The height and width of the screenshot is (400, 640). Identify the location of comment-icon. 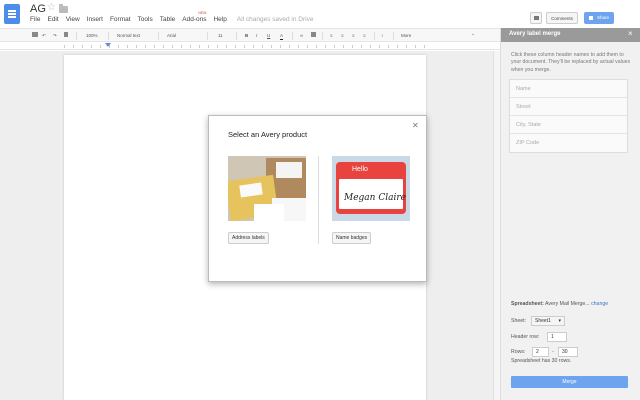
(313, 36).